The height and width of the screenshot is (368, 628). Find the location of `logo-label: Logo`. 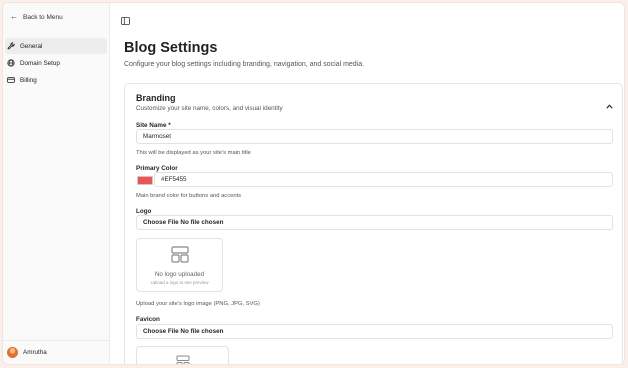

logo-label: Logo is located at coordinates (144, 211).